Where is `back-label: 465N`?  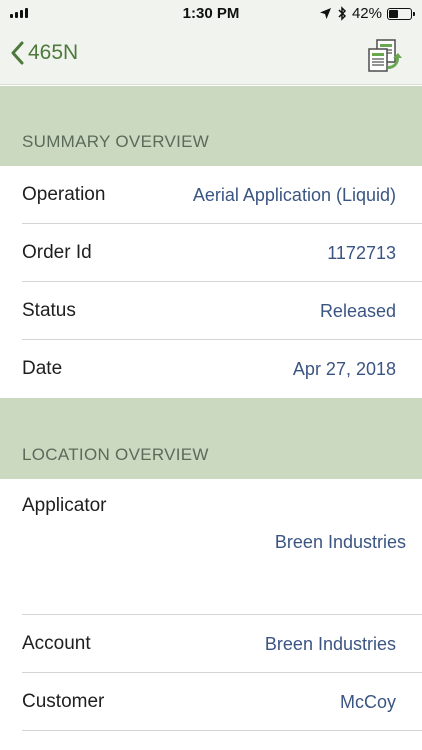 back-label: 465N is located at coordinates (53, 52).